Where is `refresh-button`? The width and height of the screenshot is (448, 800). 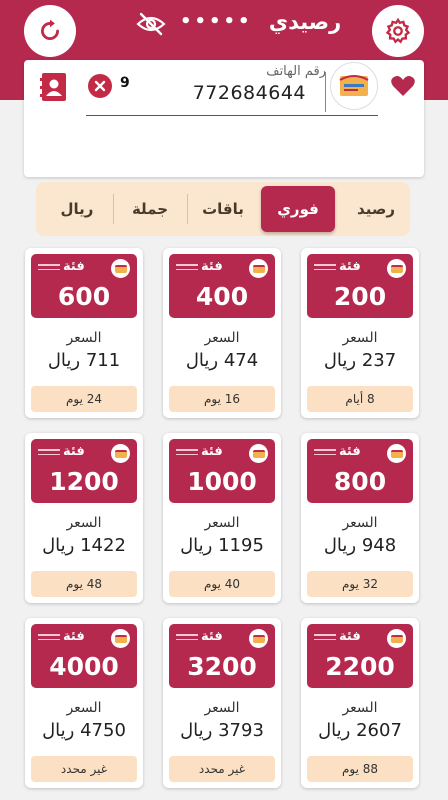
refresh-button is located at coordinates (50, 31).